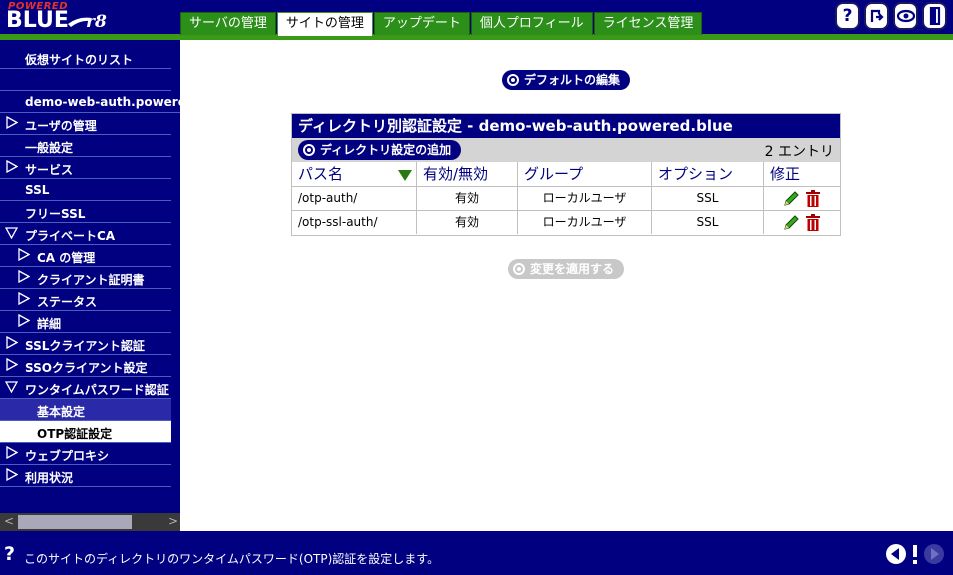 This screenshot has width=953, height=575. I want to click on logout-icon, so click(876, 16).